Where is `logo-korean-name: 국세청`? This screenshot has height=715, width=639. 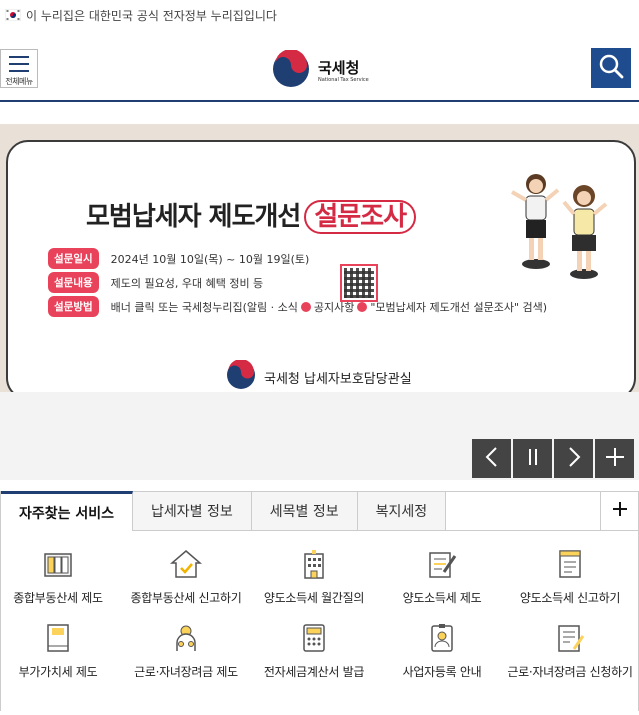
logo-korean-name: 국세청 is located at coordinates (339, 67).